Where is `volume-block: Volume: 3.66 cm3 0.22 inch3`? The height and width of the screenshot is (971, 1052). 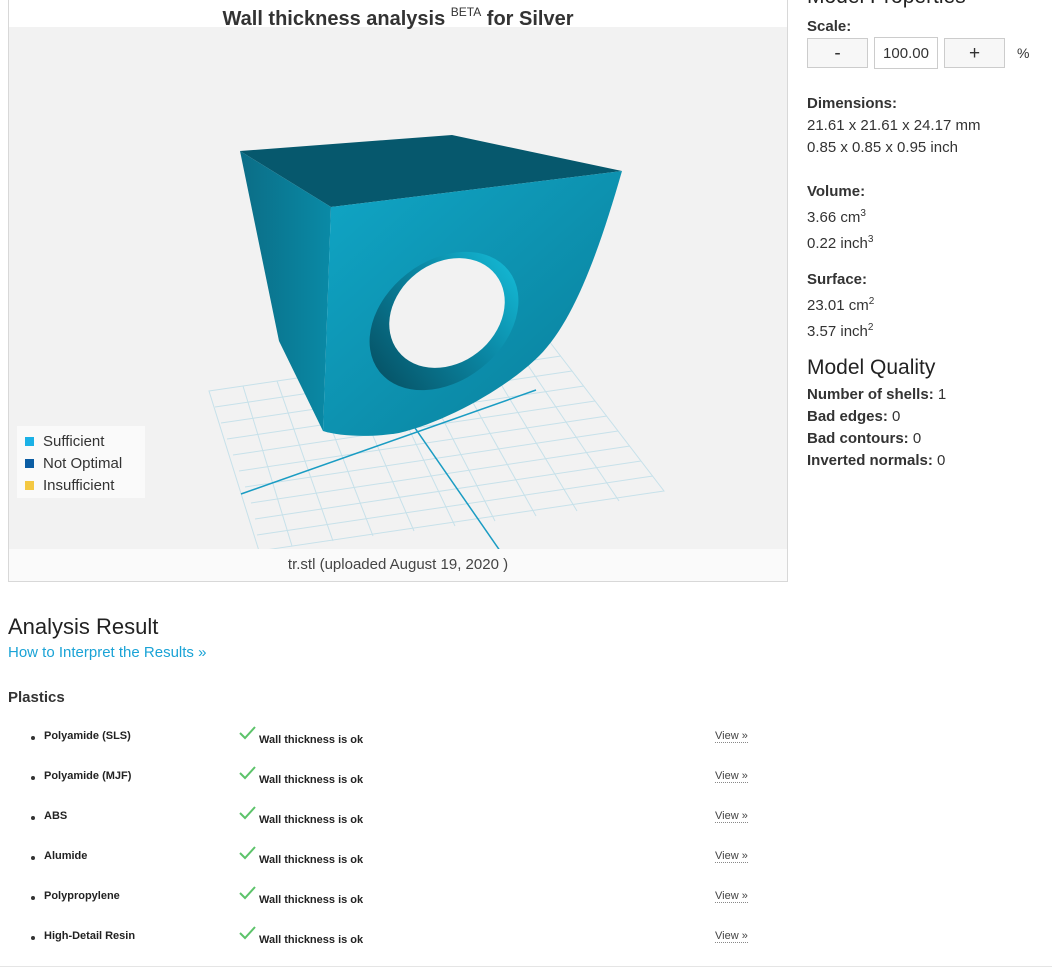 volume-block: Volume: 3.66 cm3 0.22 inch3 is located at coordinates (840, 218).